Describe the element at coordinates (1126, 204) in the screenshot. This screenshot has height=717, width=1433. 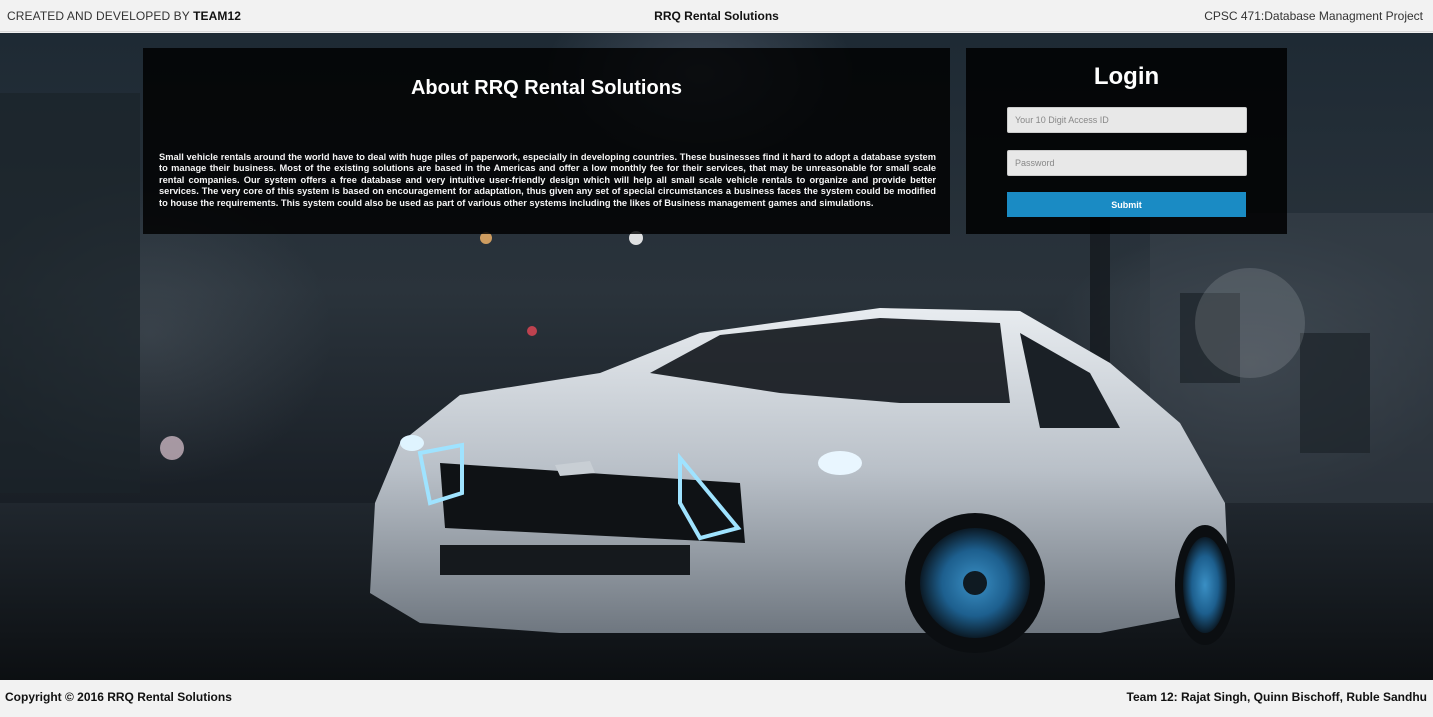
I see `submit-button: Submit` at that location.